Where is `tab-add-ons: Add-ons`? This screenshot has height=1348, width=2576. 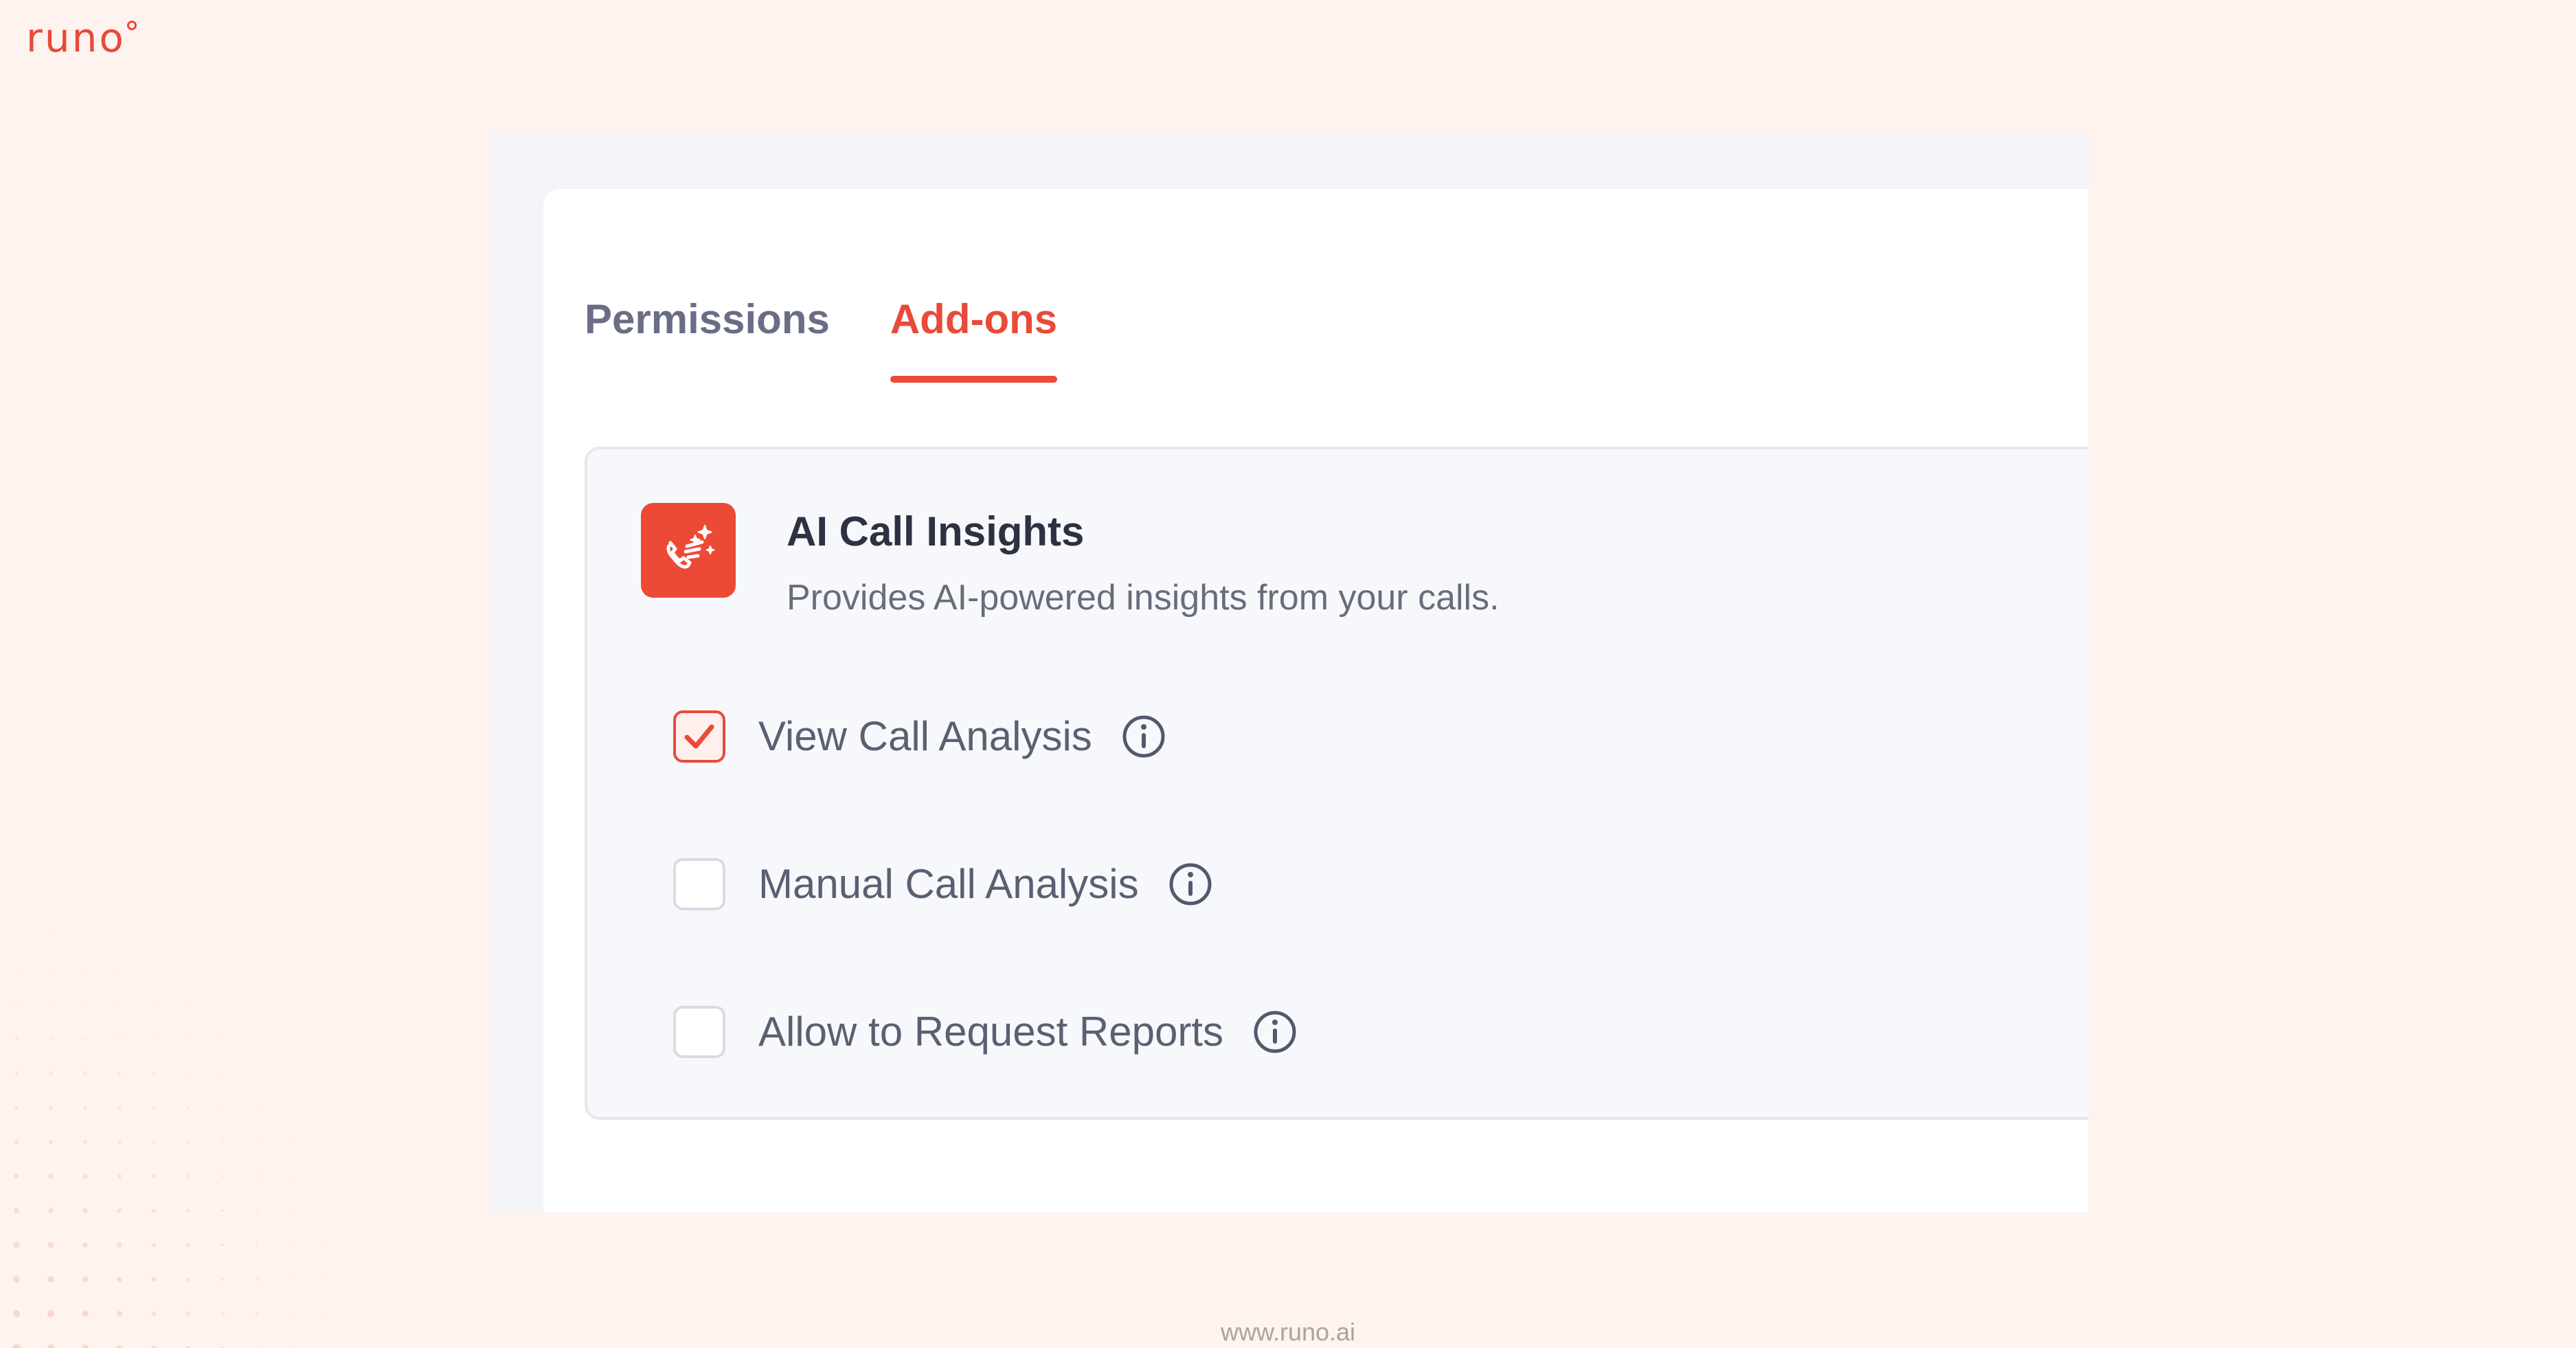 tab-add-ons: Add-ons is located at coordinates (974, 339).